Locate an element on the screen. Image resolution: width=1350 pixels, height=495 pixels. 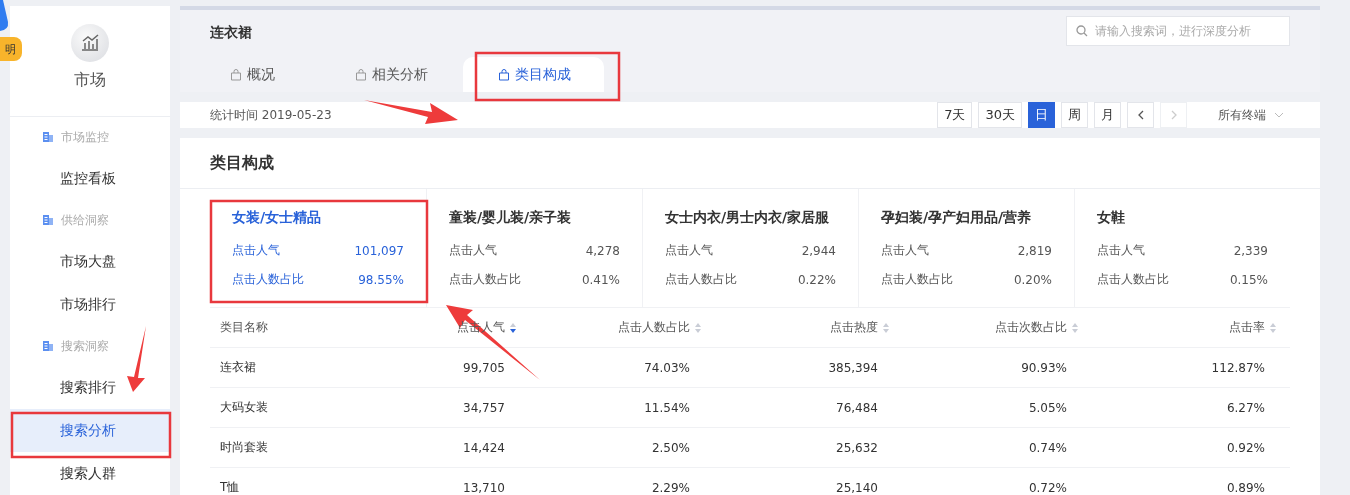
table-cell: 385,394 is located at coordinates (853, 367).